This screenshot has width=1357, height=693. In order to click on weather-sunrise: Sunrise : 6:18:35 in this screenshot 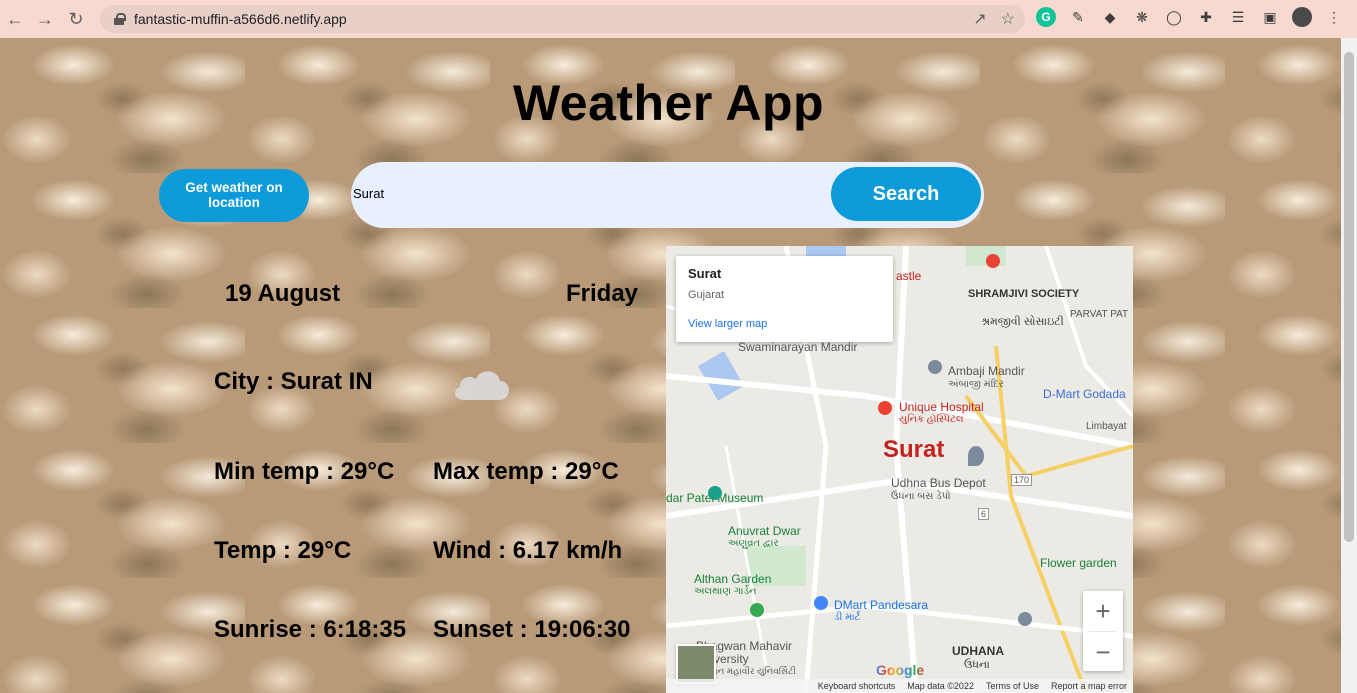, I will do `click(310, 629)`.